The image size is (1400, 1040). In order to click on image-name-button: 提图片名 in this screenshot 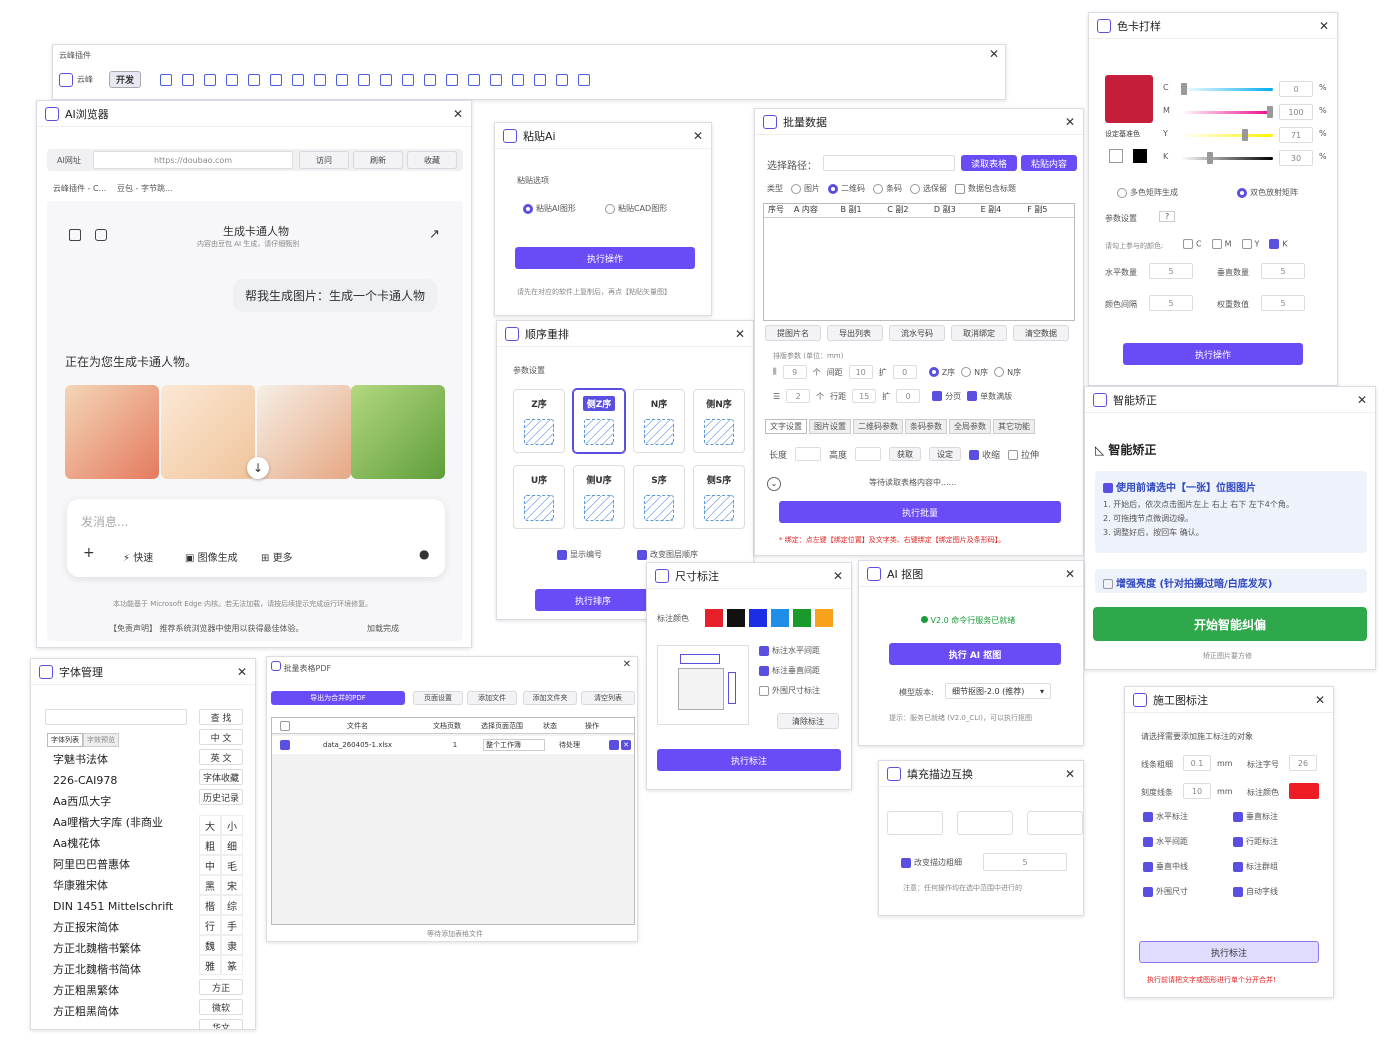, I will do `click(793, 333)`.